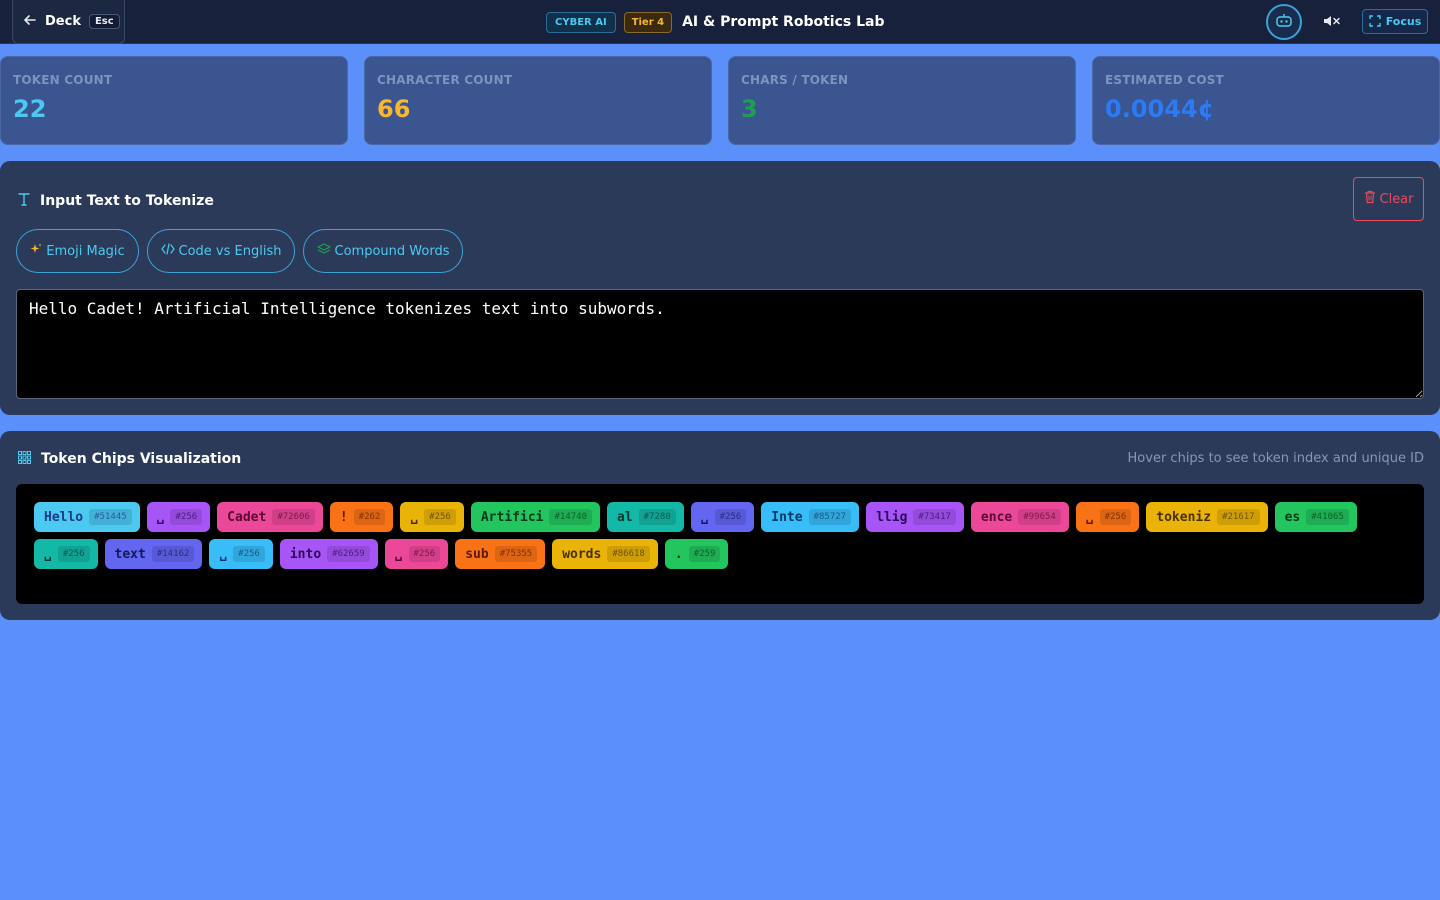 This screenshot has height=900, width=1440. What do you see at coordinates (704, 554) in the screenshot?
I see `token-id: #259` at bounding box center [704, 554].